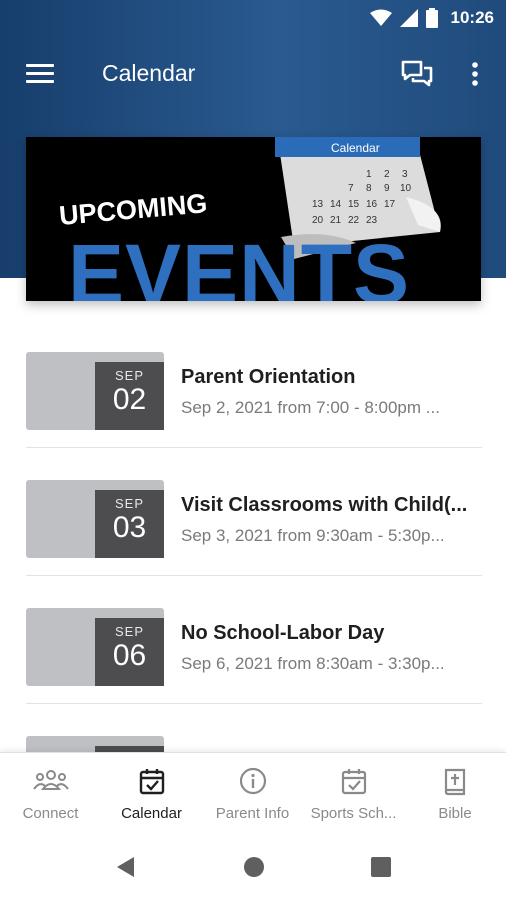 Image resolution: width=506 pixels, height=900 pixels. What do you see at coordinates (50, 780) in the screenshot?
I see `people-icon` at bounding box center [50, 780].